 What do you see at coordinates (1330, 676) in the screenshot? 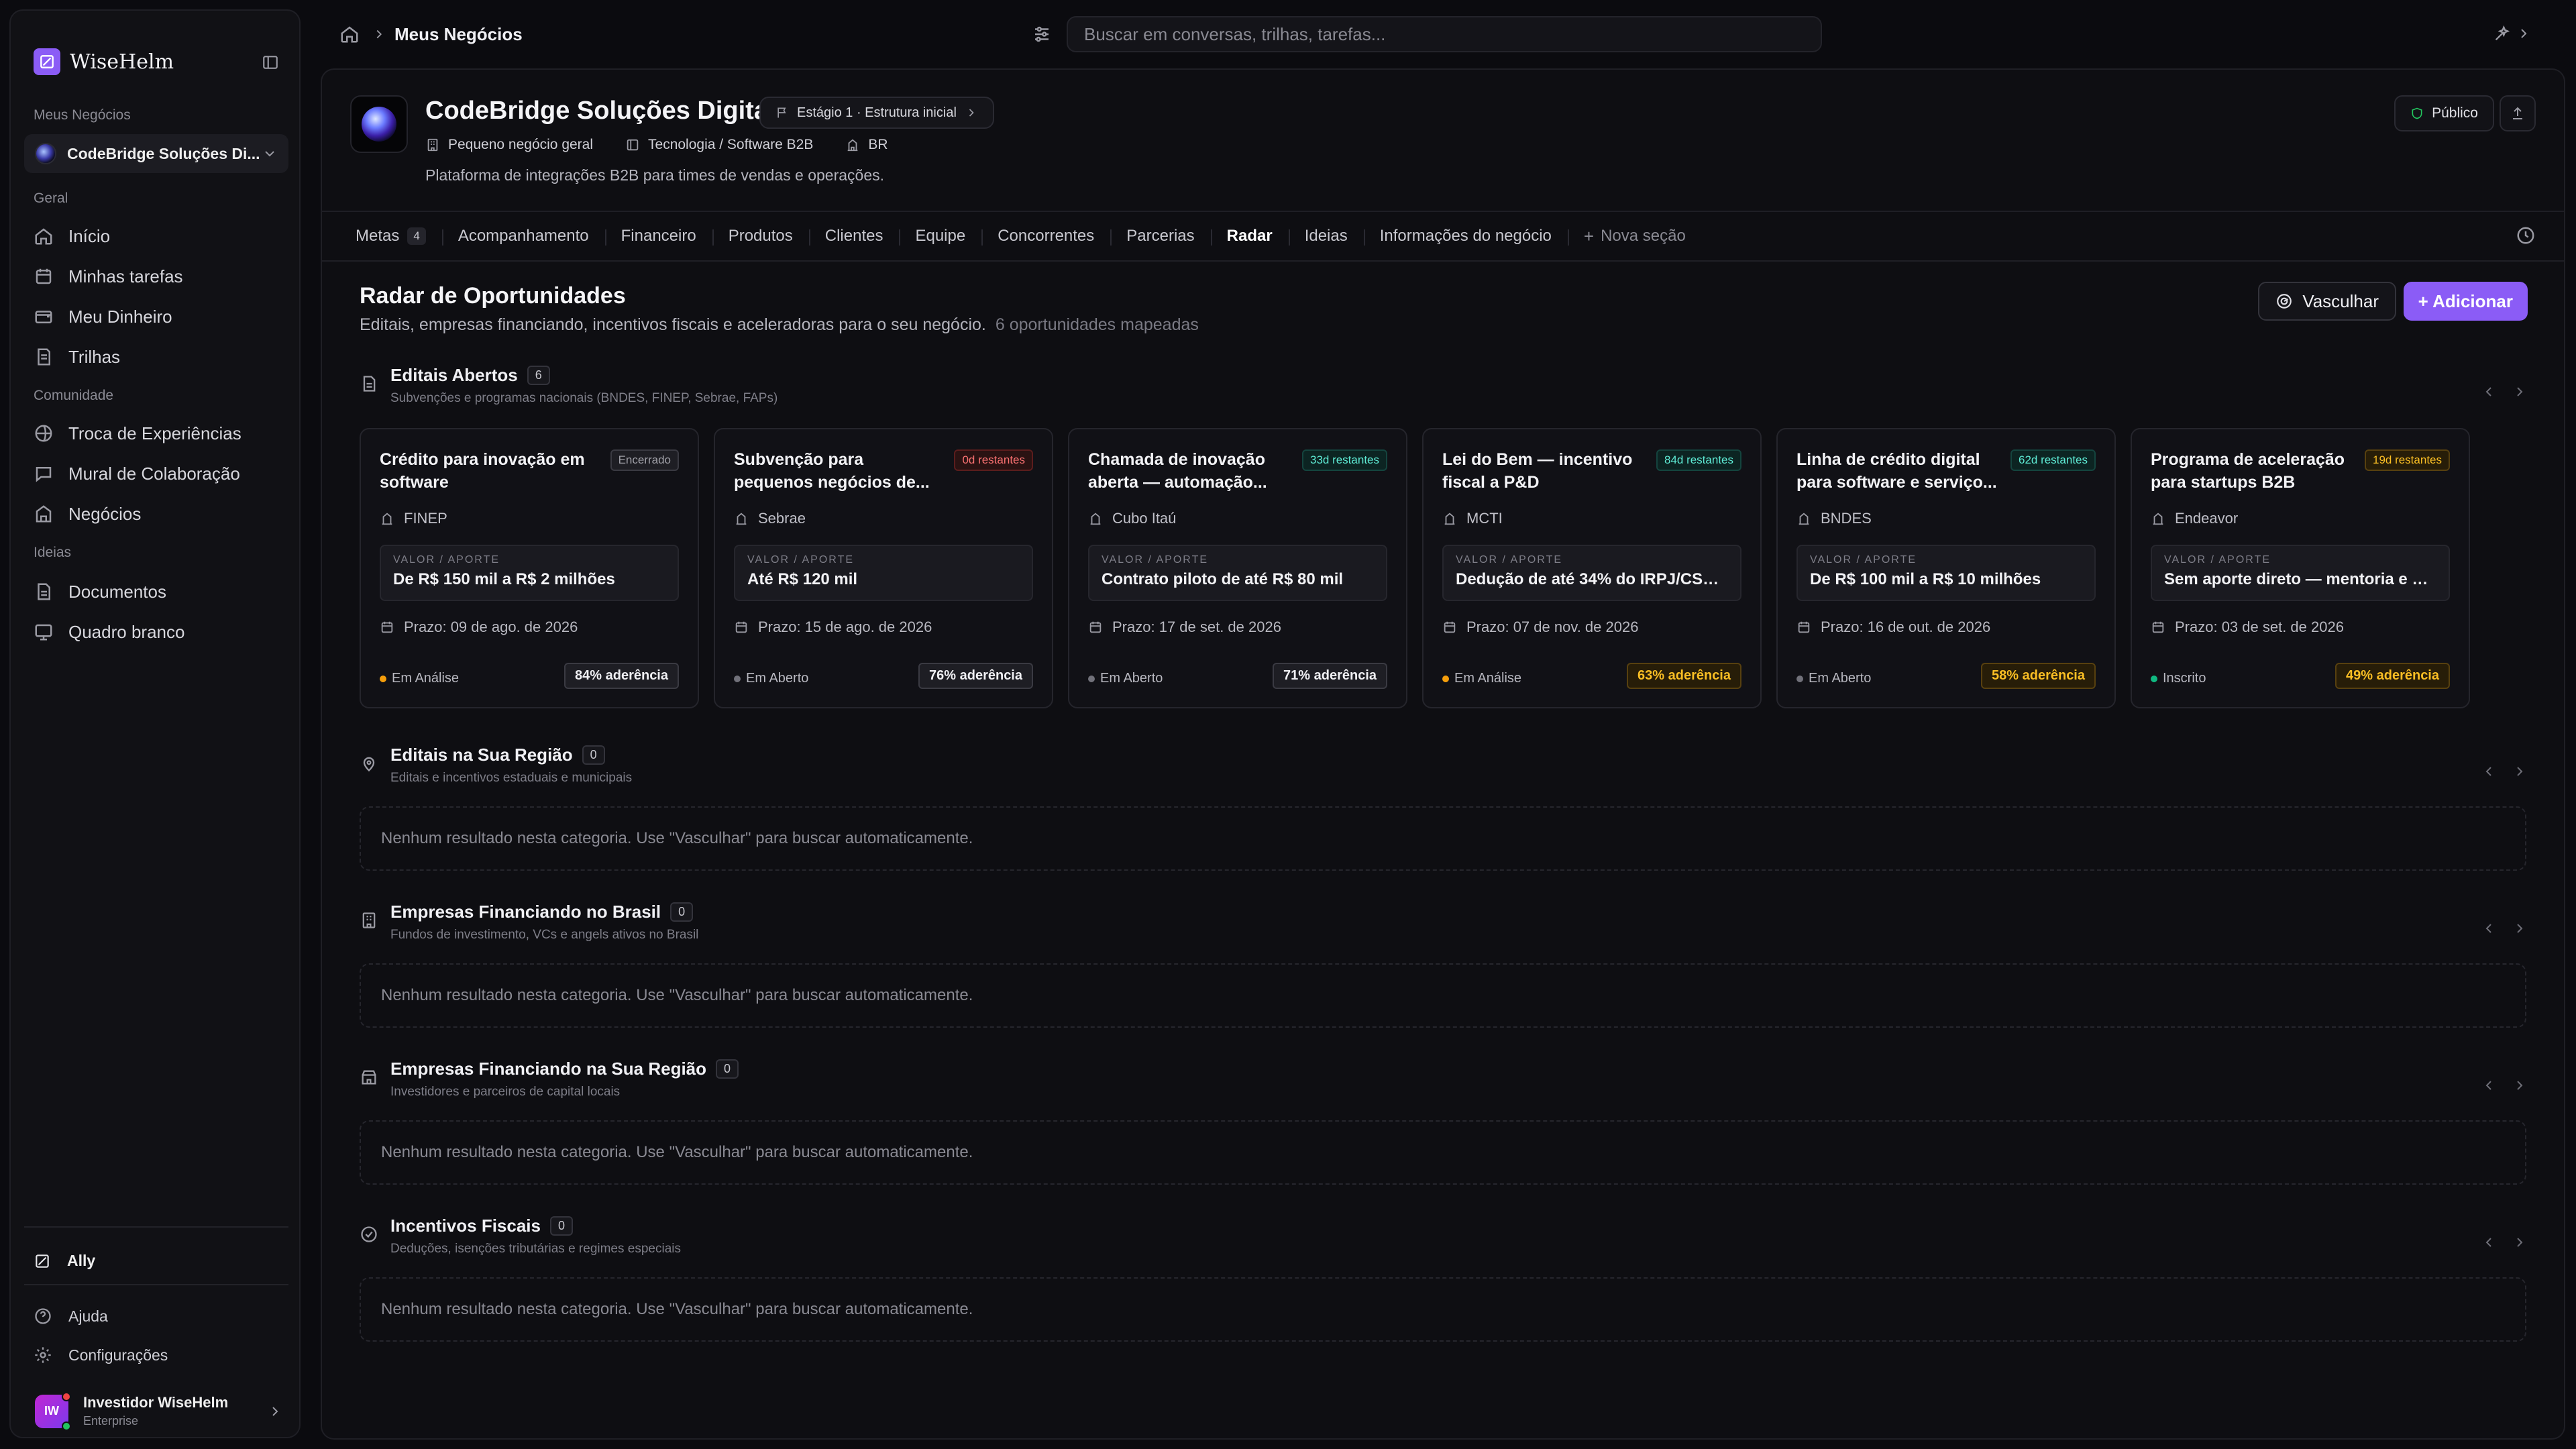
I see `fit-badge: 71% aderência` at bounding box center [1330, 676].